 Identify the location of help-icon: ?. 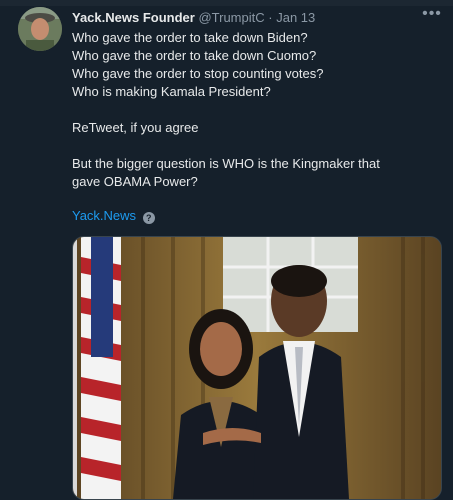
(148, 218).